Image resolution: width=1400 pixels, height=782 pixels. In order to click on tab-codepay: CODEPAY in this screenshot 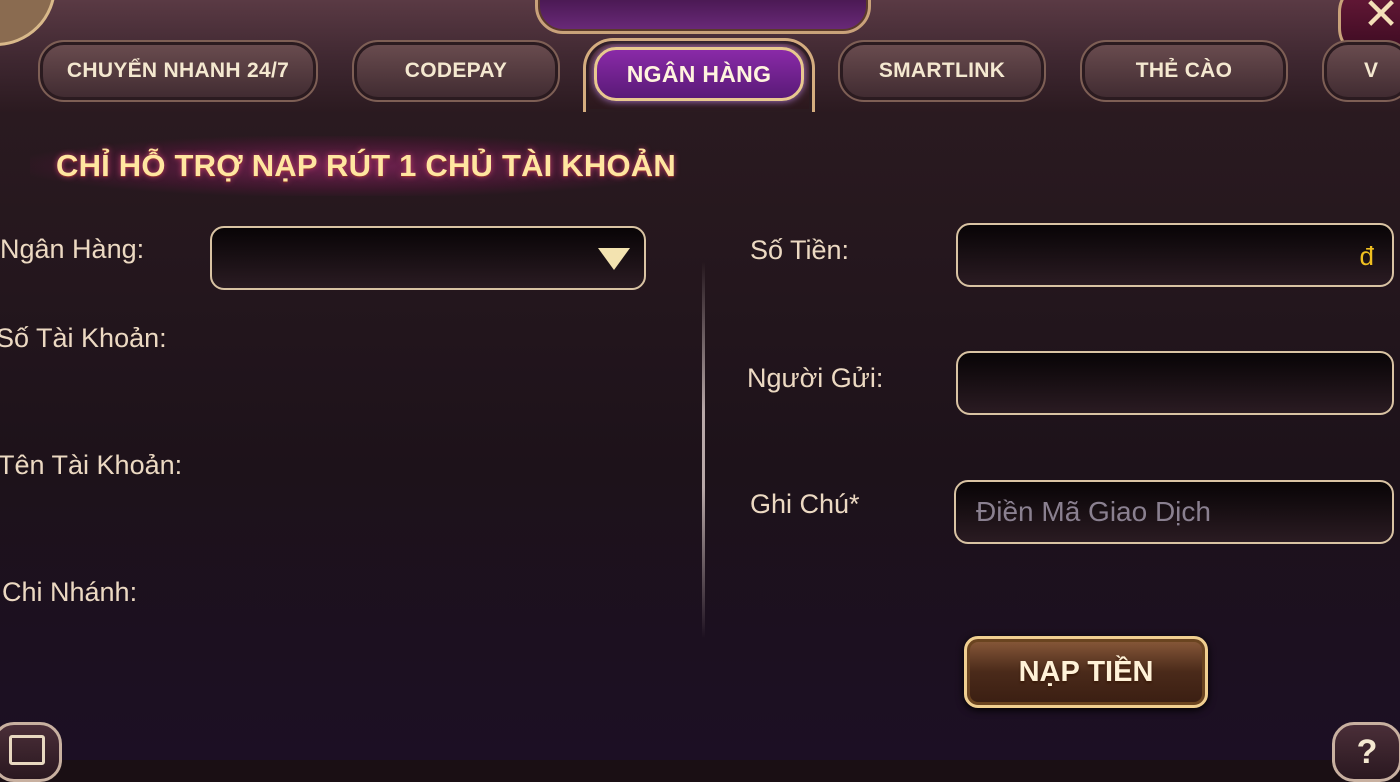, I will do `click(456, 71)`.